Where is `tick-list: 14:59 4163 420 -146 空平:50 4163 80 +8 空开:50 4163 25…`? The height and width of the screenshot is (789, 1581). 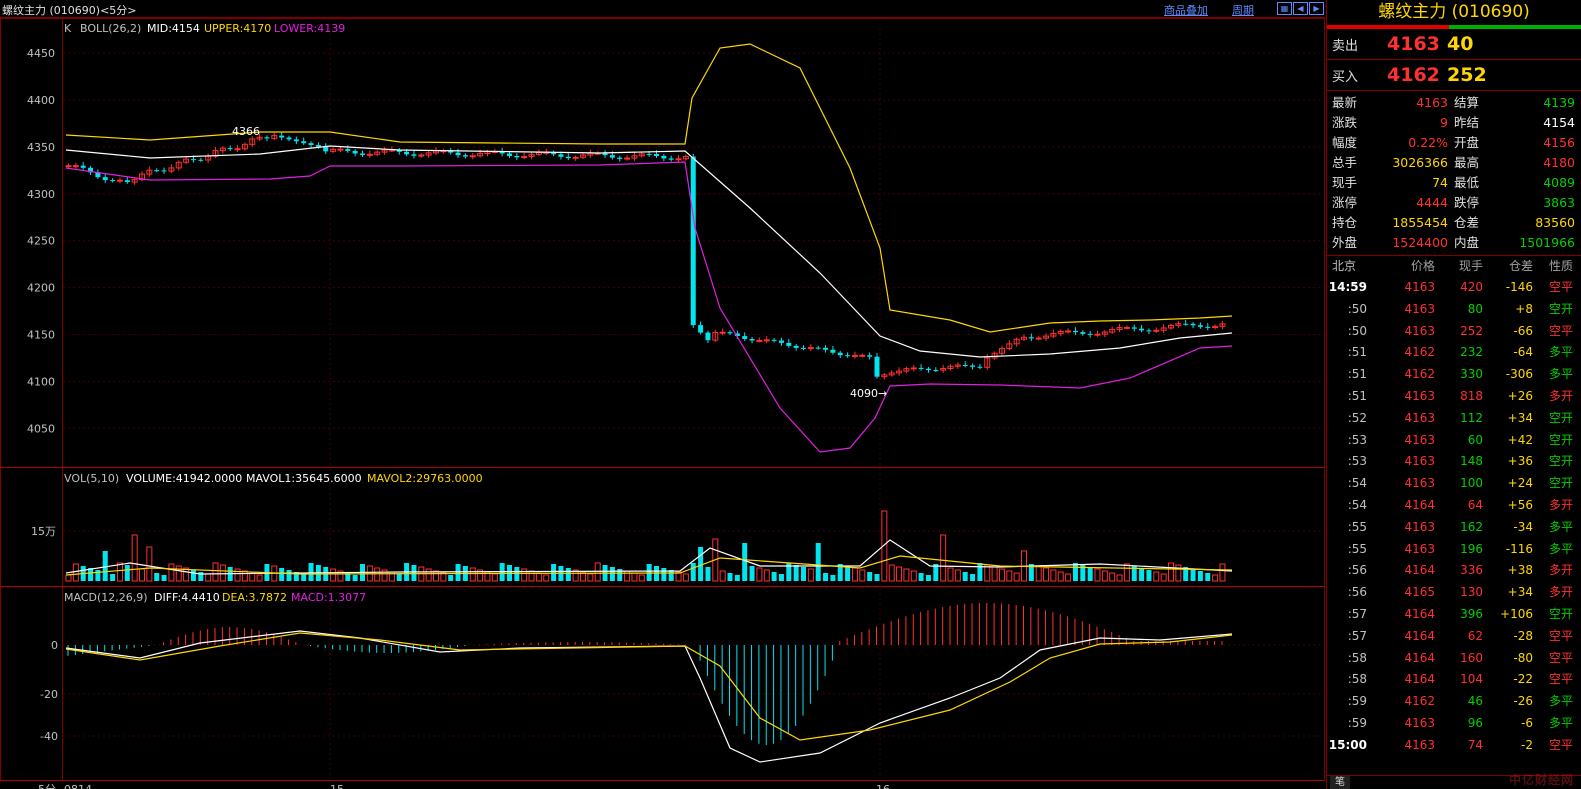
tick-list: 14:59 4163 420 -146 空平:50 4163 80 +8 空开:50 4163 25… is located at coordinates (1454, 516).